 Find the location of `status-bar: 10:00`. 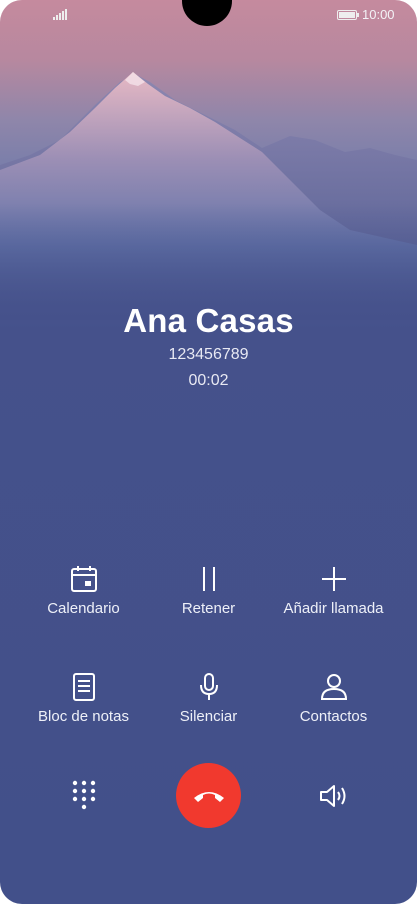

status-bar: 10:00 is located at coordinates (208, 15).